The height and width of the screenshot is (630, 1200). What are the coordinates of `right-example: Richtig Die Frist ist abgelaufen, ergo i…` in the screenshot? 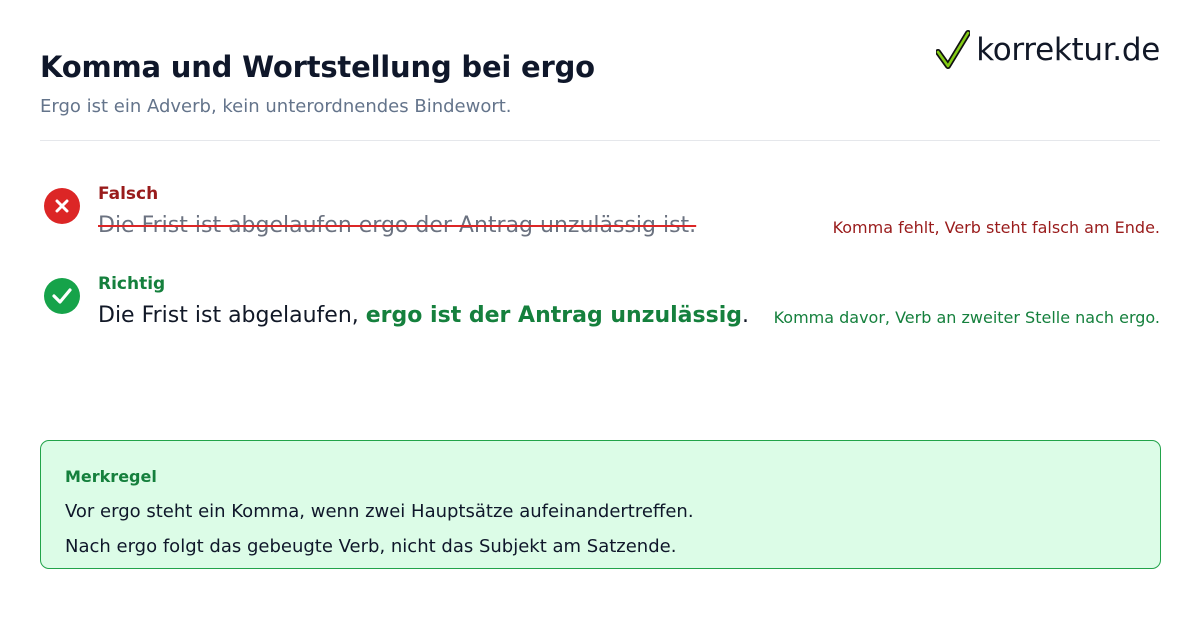 It's located at (600, 302).